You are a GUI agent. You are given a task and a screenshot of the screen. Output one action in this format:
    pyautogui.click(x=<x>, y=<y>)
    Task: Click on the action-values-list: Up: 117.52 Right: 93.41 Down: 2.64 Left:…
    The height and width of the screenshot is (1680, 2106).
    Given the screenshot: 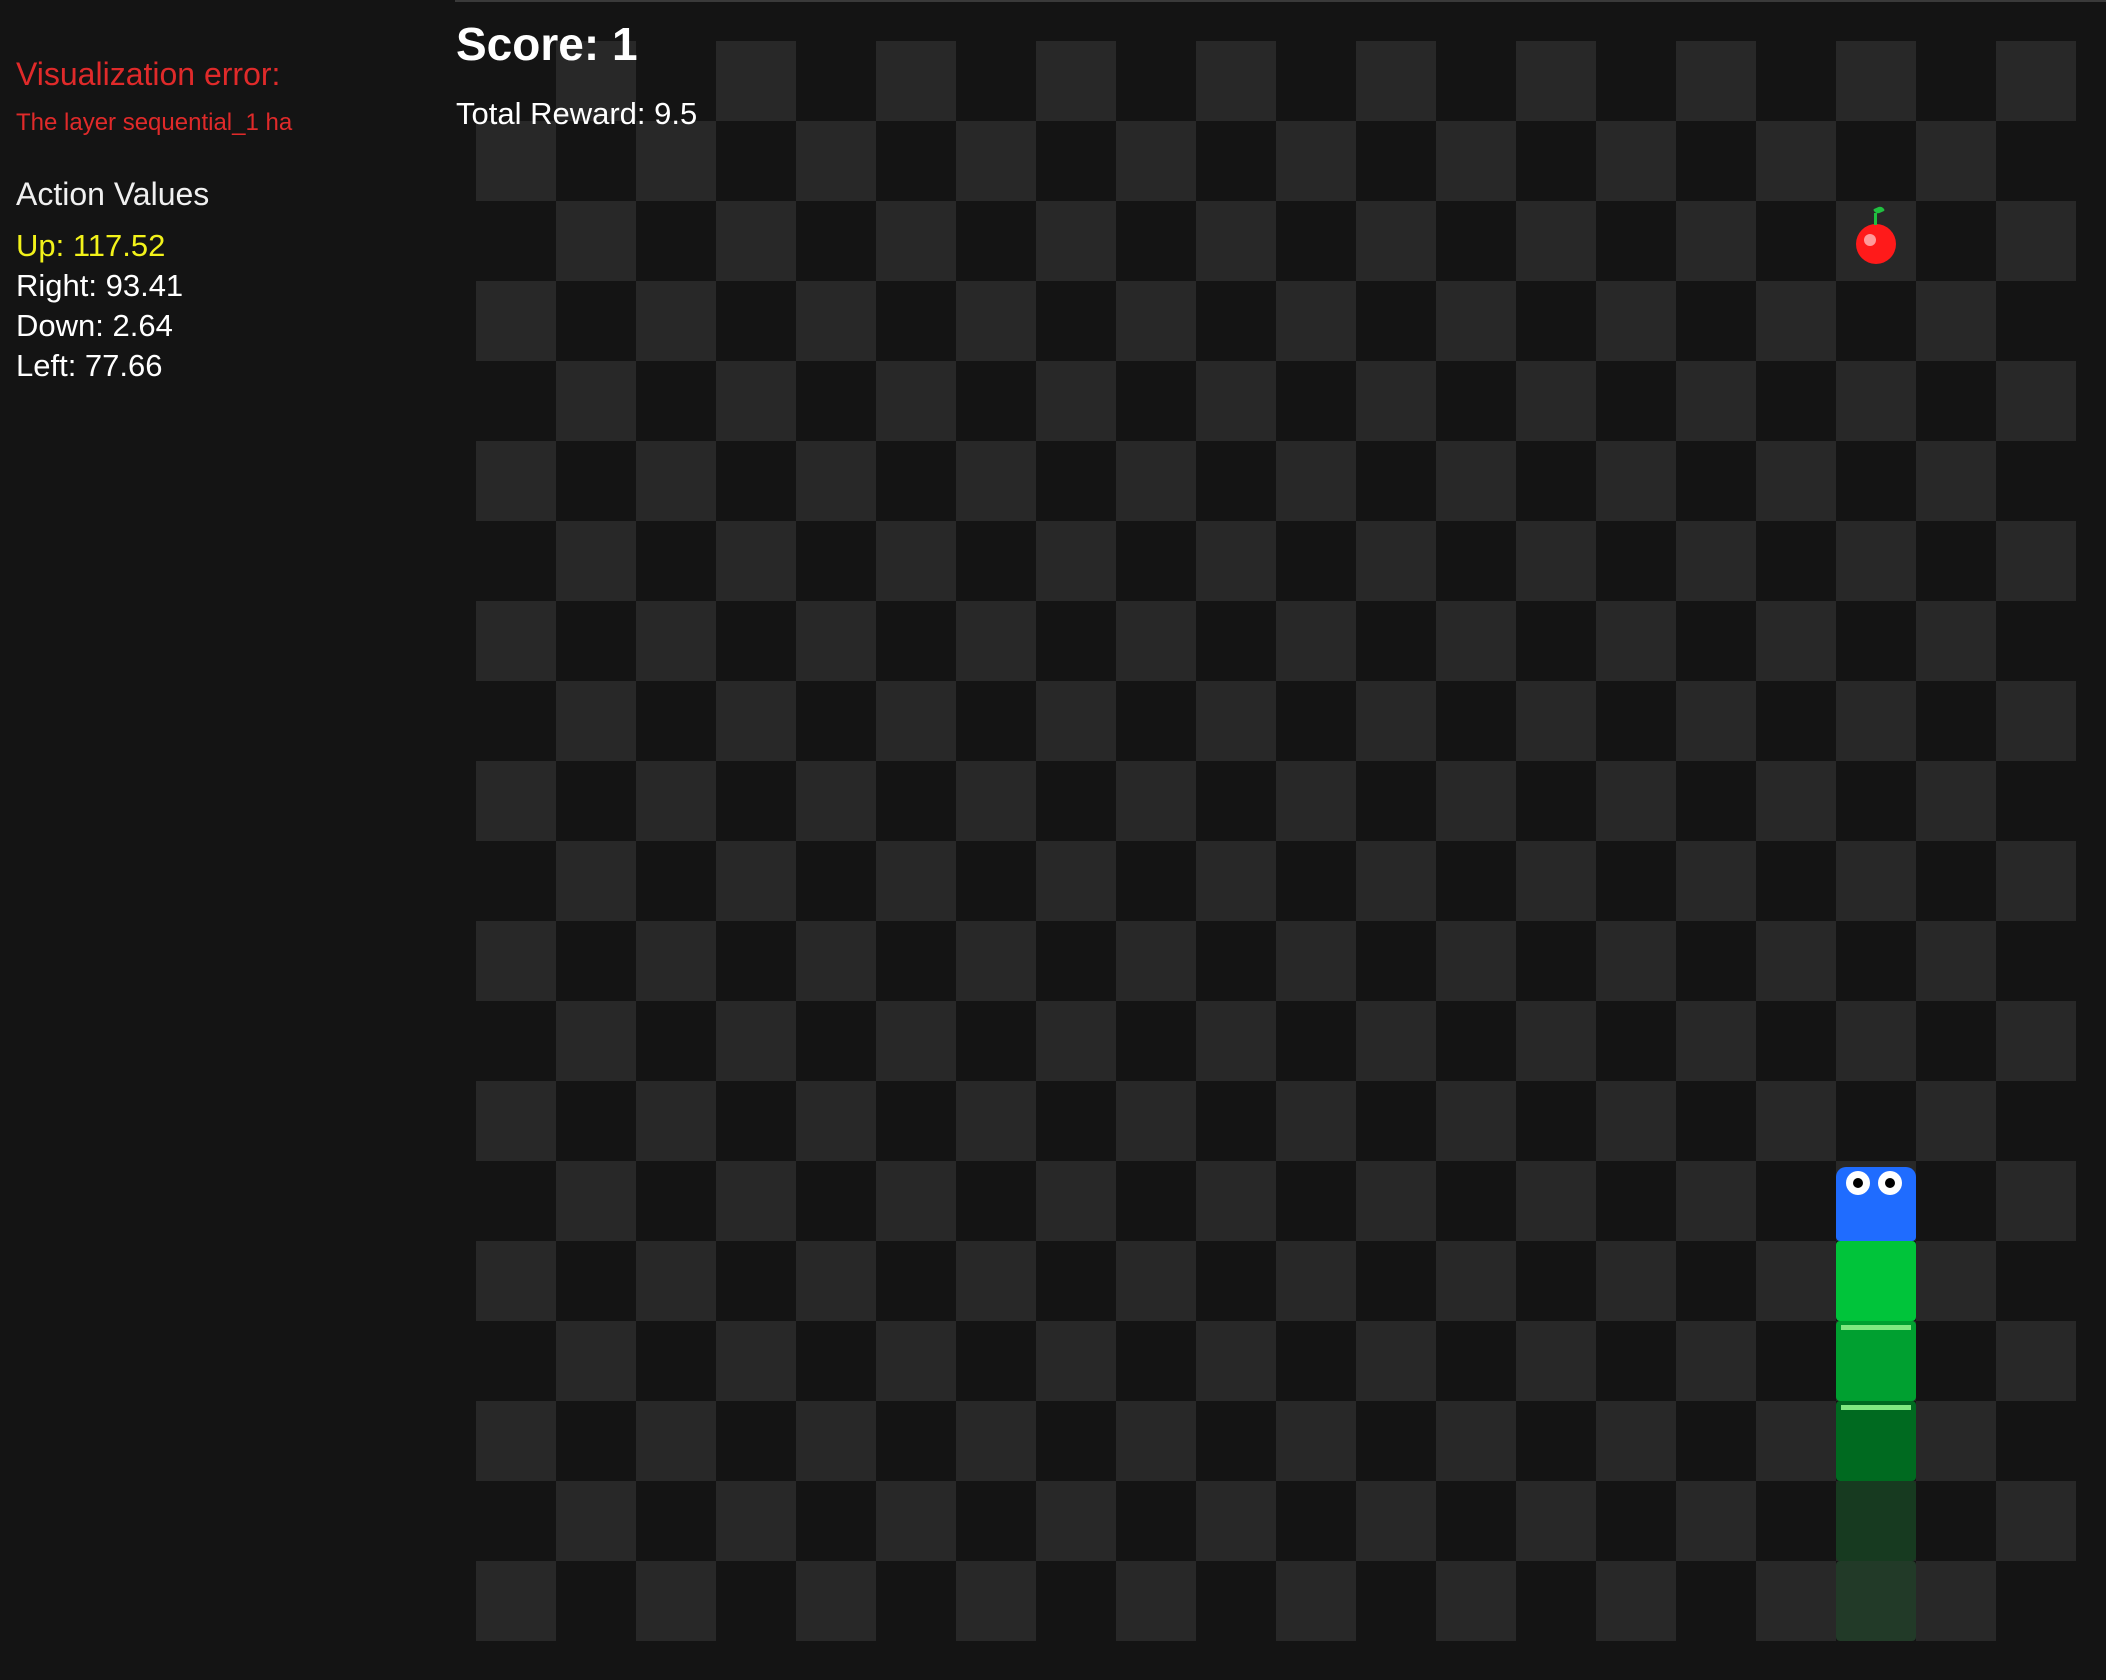 What is the action you would take?
    pyautogui.click(x=99, y=306)
    